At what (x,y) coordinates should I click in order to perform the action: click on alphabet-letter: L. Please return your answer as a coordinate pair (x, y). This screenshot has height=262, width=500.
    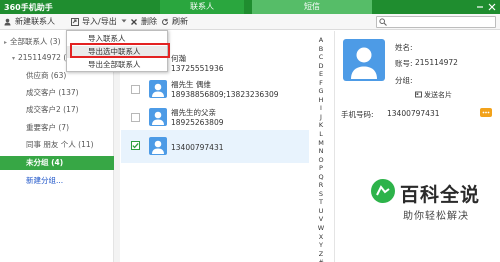
    Looking at the image, I should click on (321, 134).